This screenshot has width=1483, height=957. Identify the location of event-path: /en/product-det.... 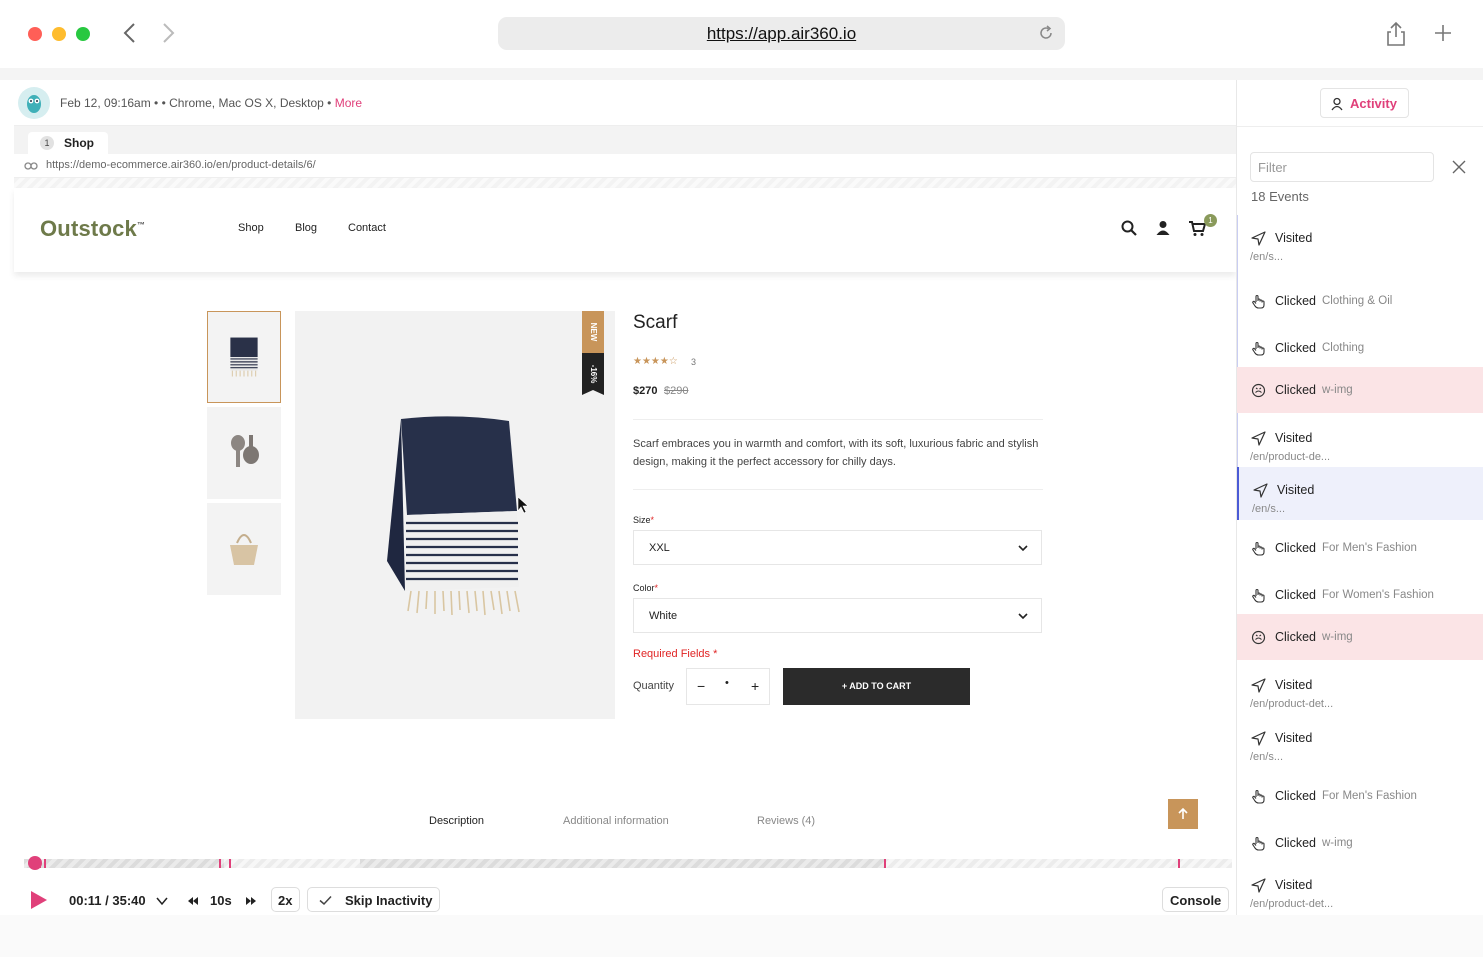
(1292, 904).